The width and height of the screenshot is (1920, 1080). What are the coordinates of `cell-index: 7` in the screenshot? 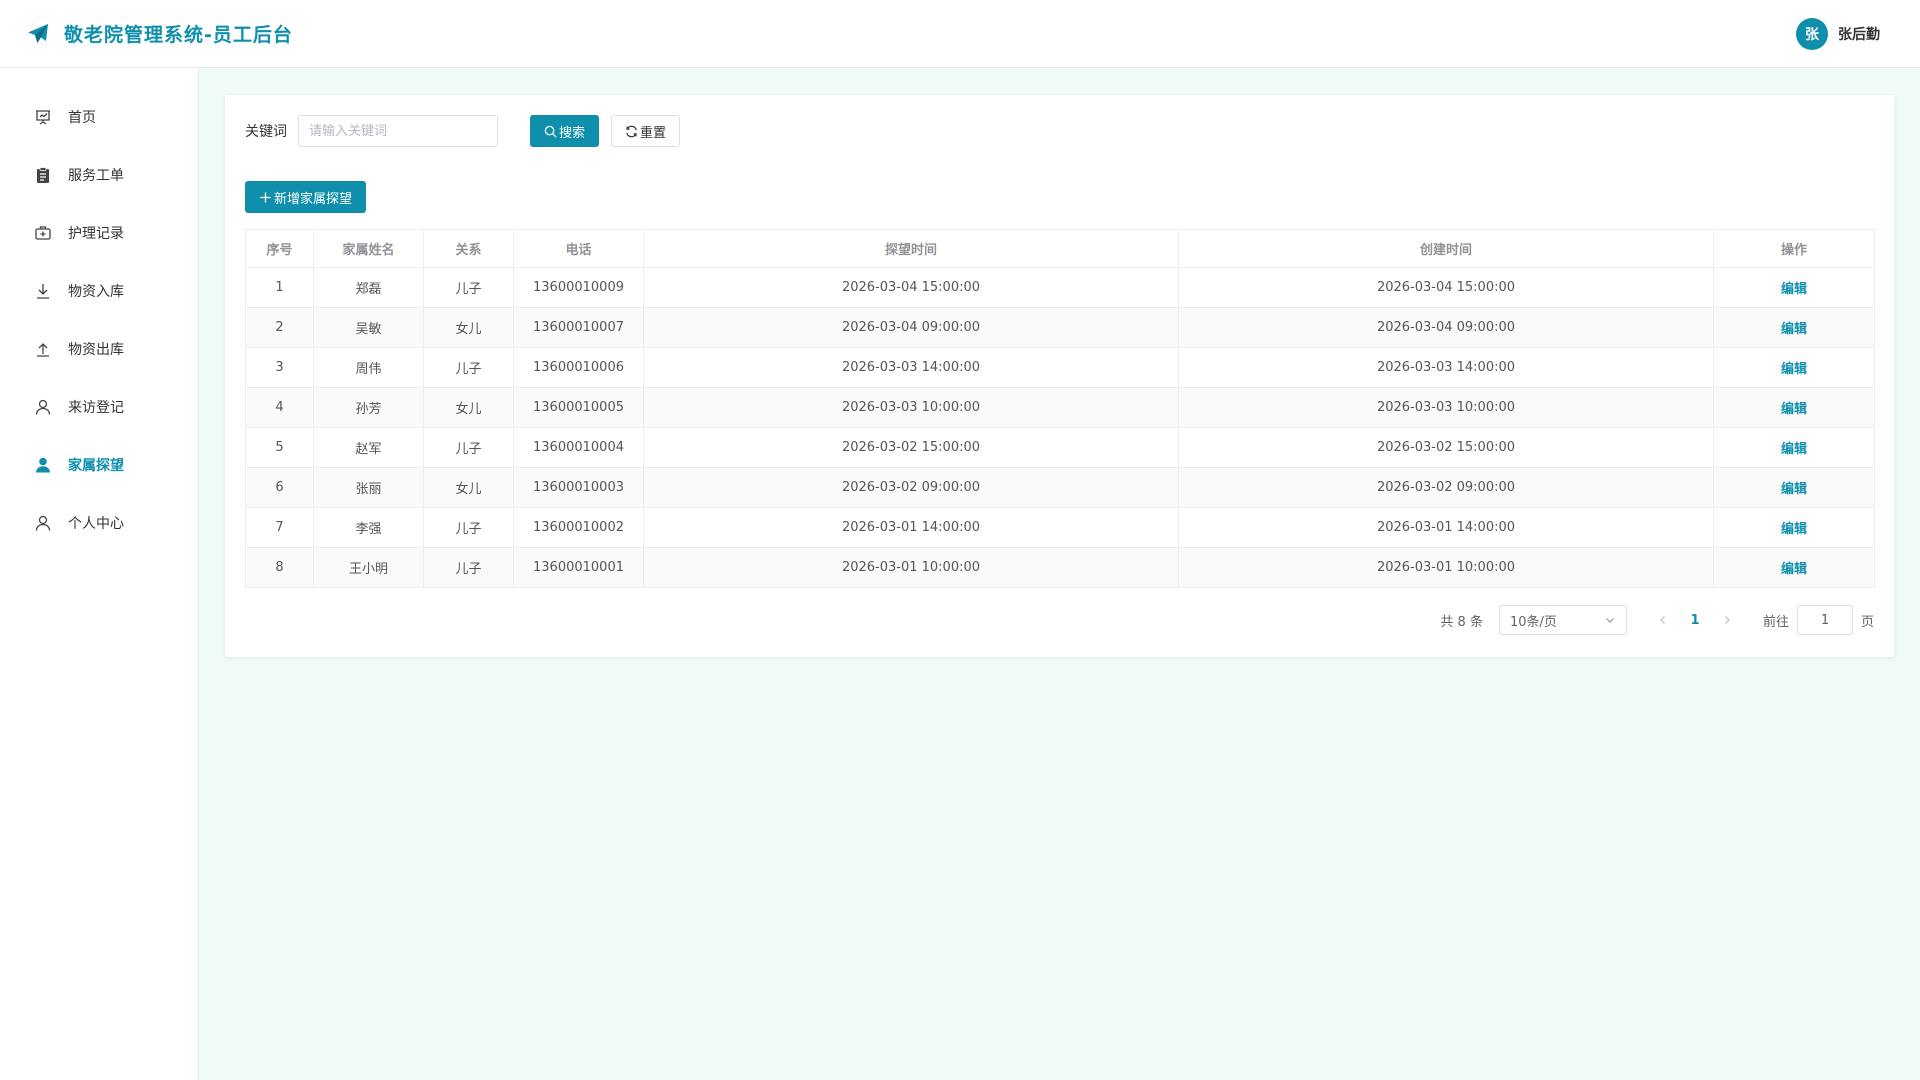 It's located at (279, 527).